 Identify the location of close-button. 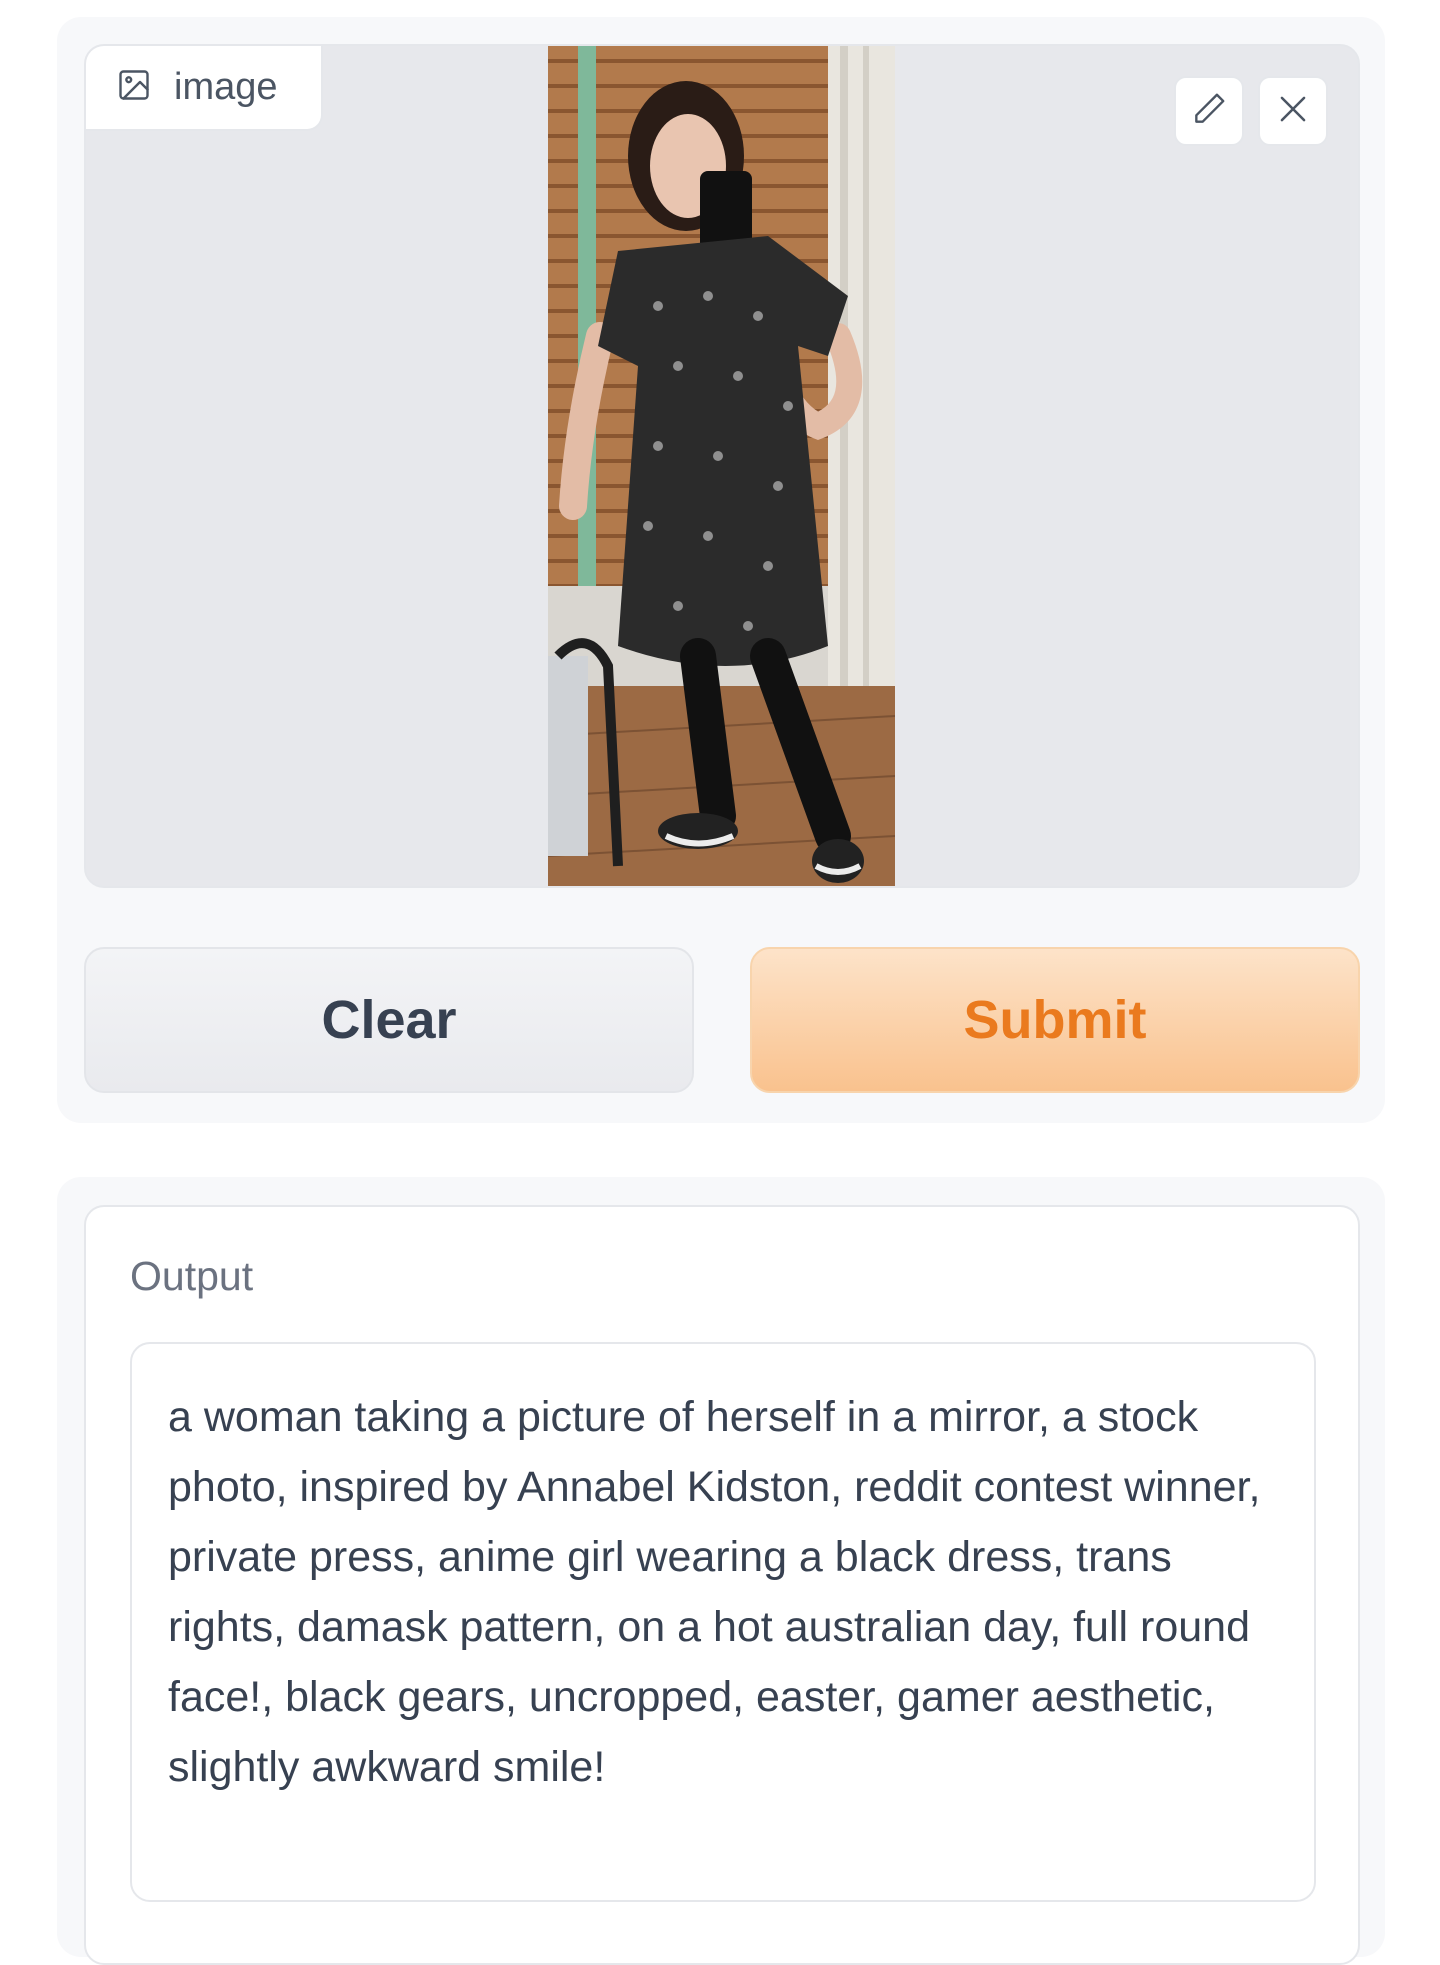
(1293, 111).